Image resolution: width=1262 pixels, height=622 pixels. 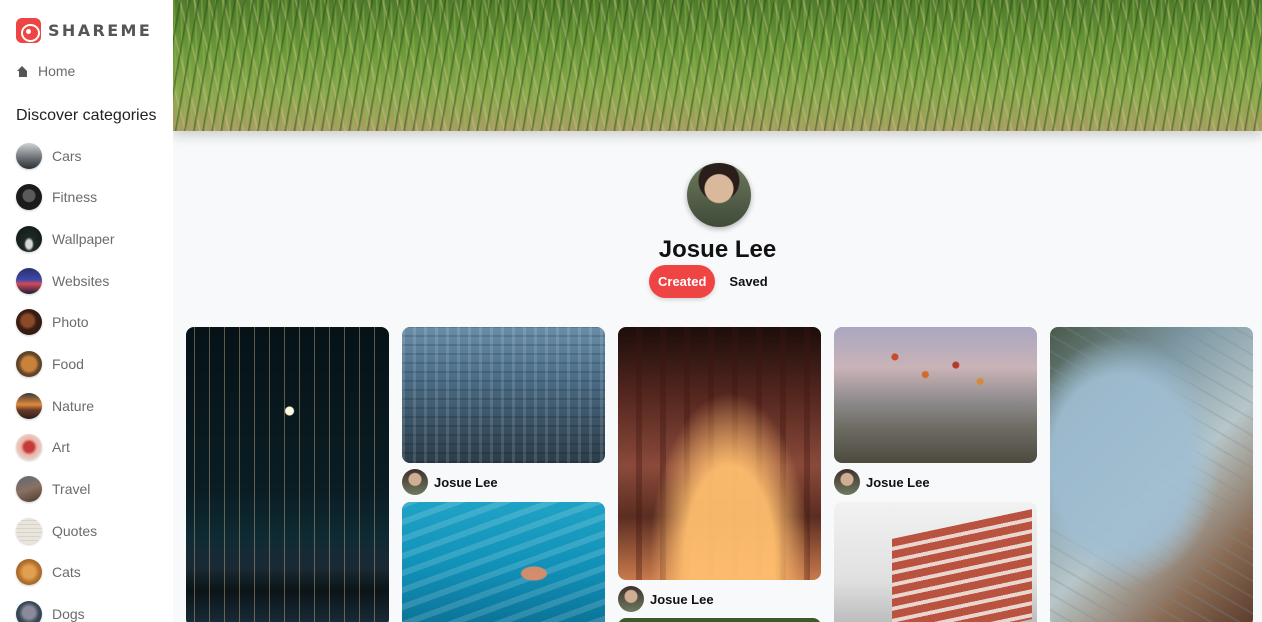 I want to click on category-label: Cats, so click(x=66, y=572).